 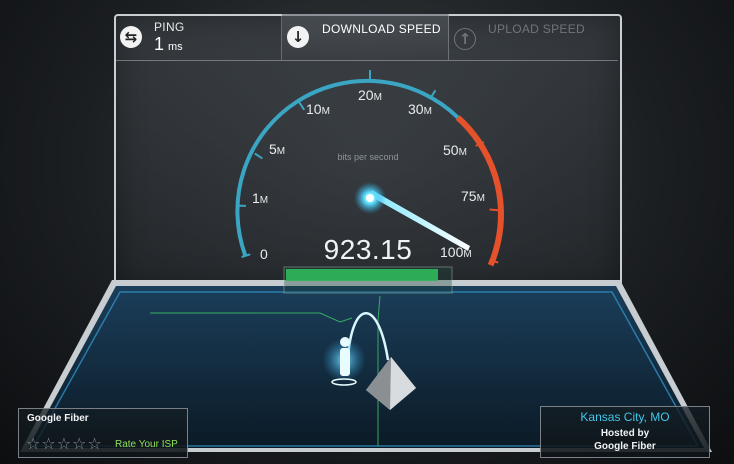 What do you see at coordinates (146, 444) in the screenshot?
I see `rate-isp-link: Rate Your ISP` at bounding box center [146, 444].